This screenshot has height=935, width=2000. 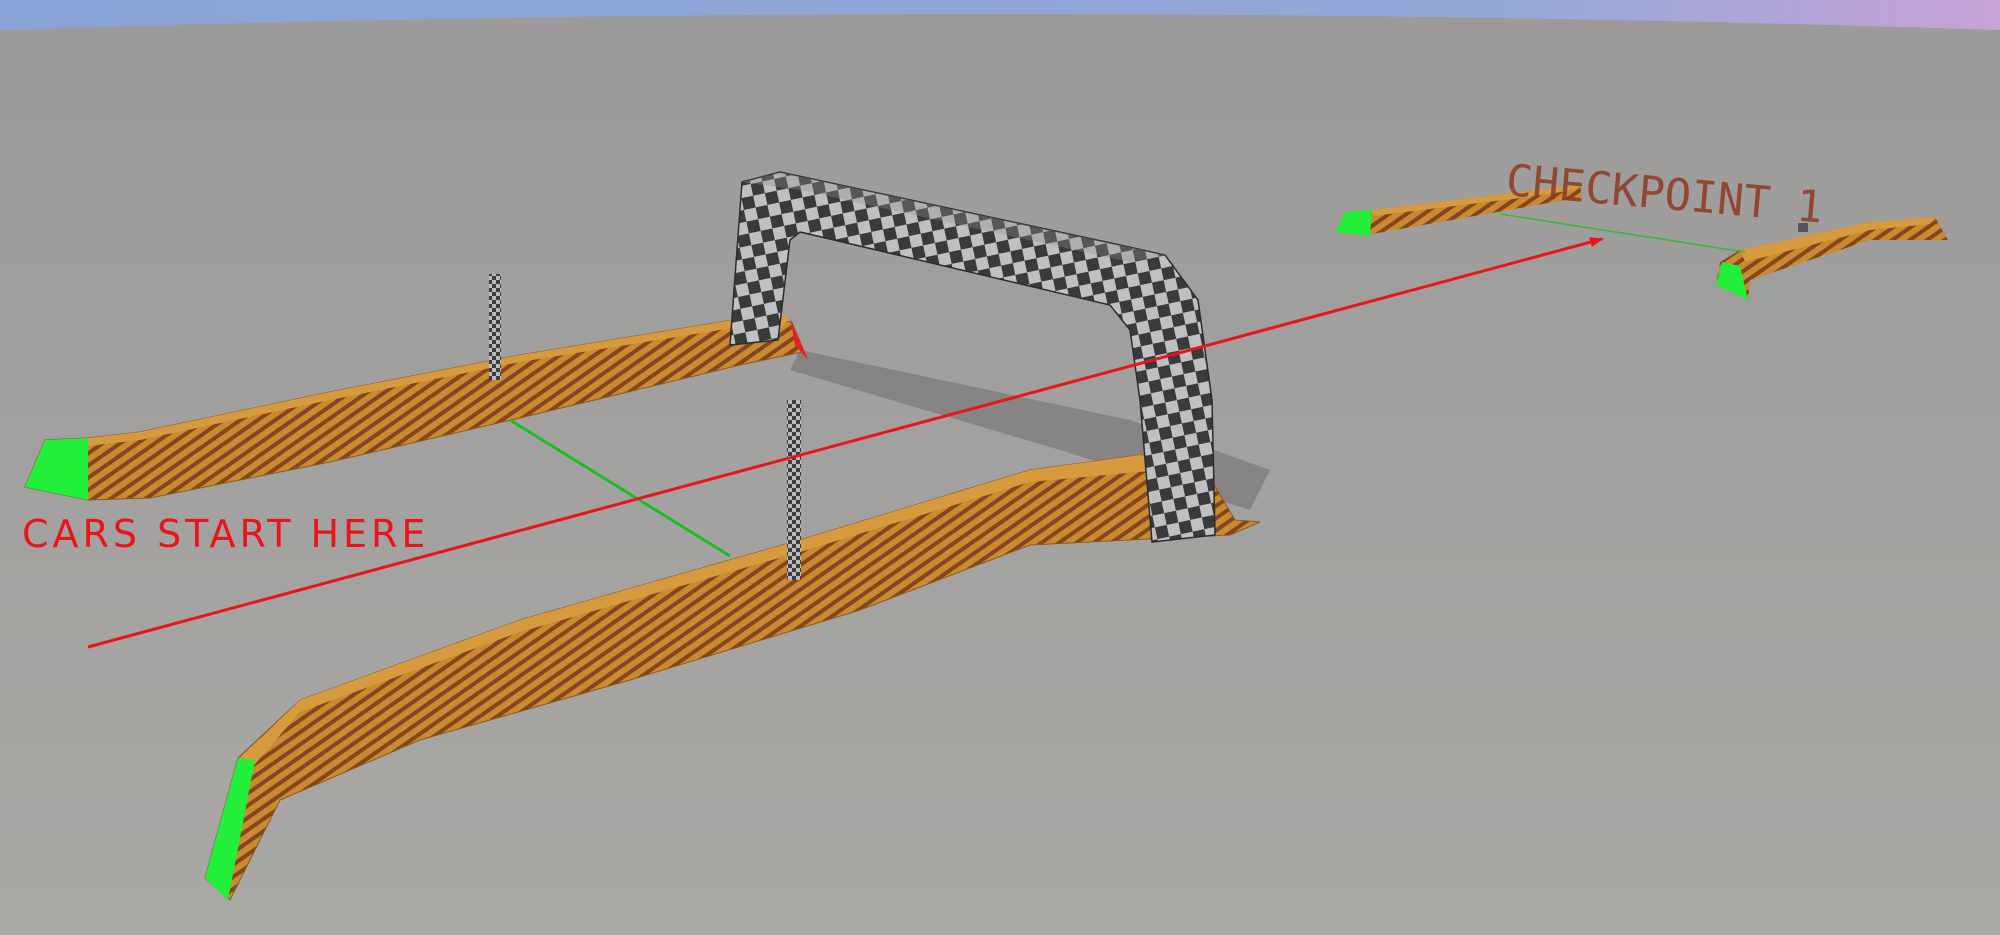 I want to click on gate-pole-far, so click(x=495, y=327).